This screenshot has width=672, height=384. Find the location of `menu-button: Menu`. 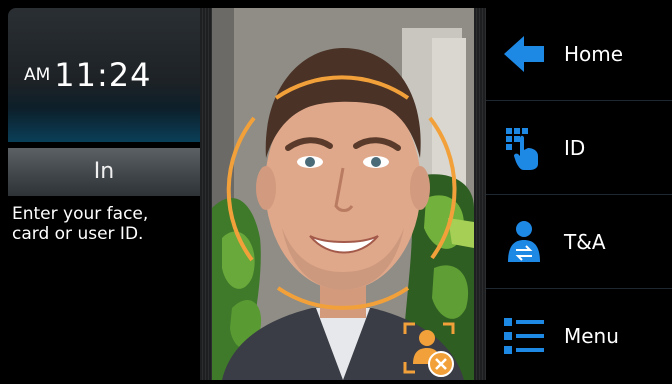

menu-button: Menu is located at coordinates (579, 336).